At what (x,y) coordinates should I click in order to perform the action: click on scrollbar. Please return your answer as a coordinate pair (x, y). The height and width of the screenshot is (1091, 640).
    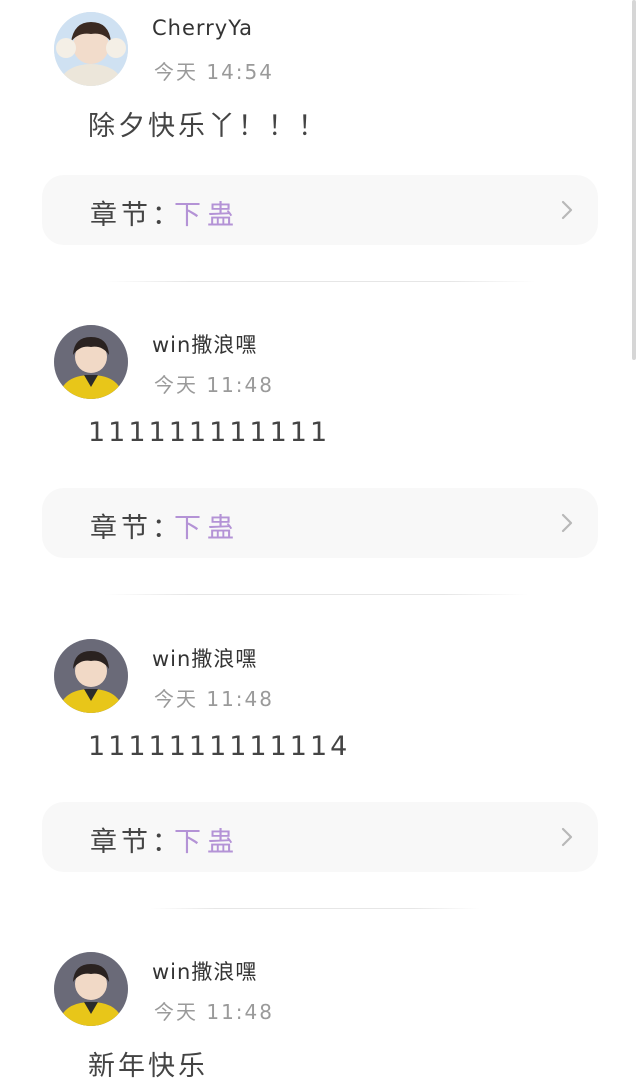
    Looking at the image, I should click on (634, 180).